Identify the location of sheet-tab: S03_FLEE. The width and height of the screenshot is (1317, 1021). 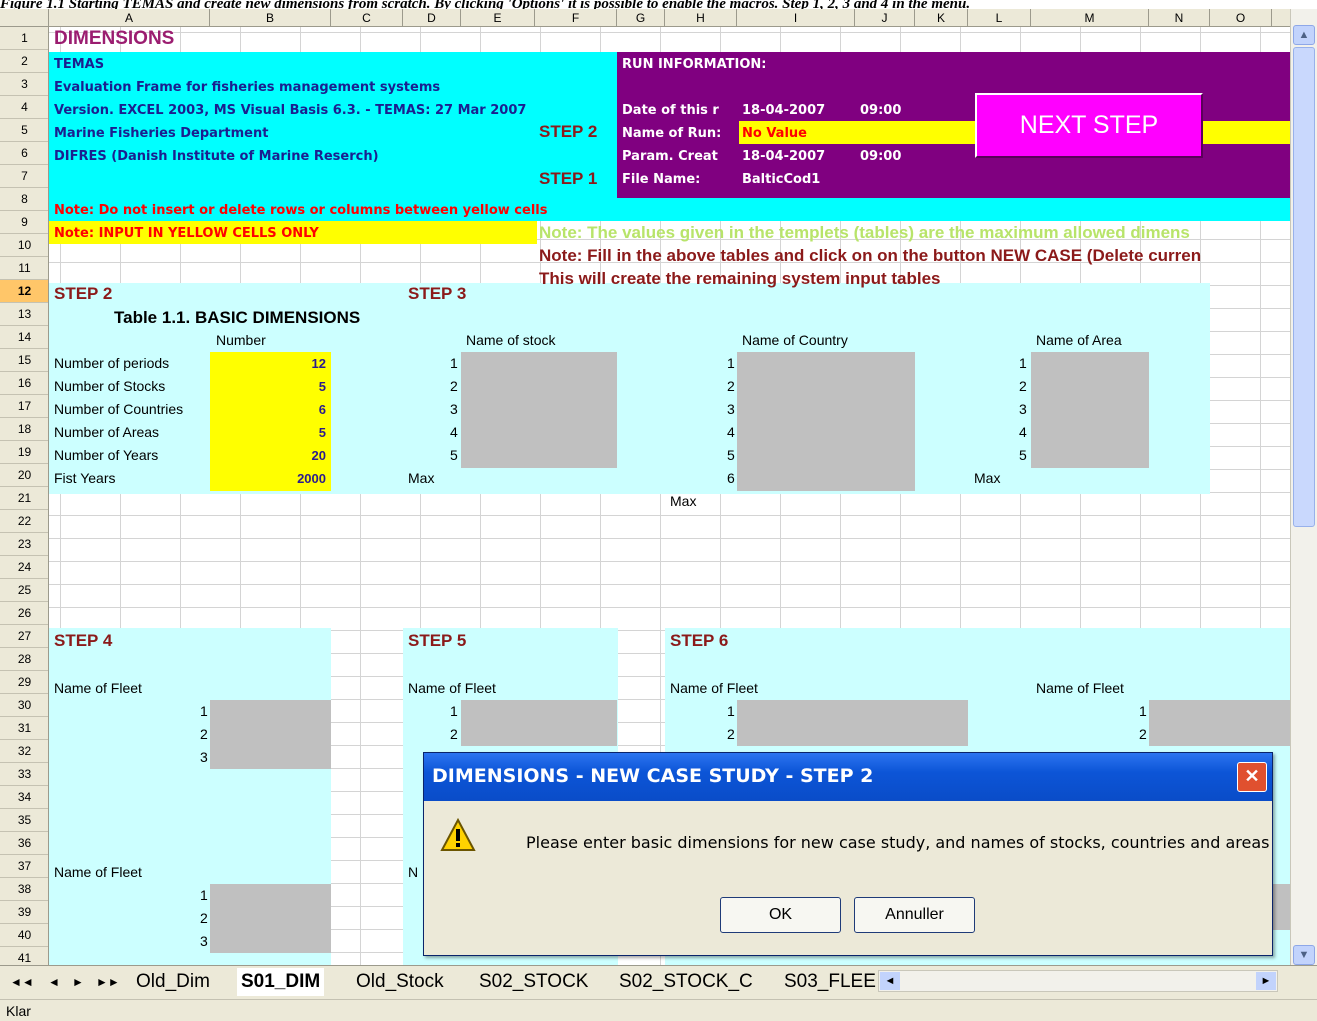
(830, 982).